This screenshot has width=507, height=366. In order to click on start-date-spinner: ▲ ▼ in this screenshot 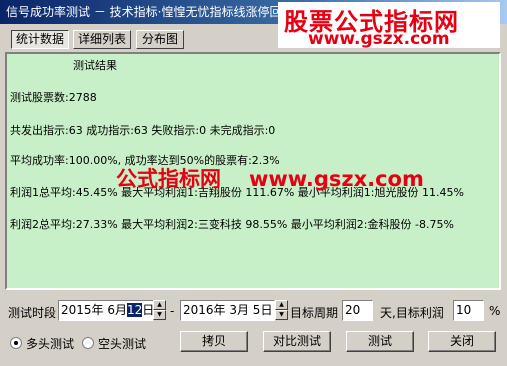, I will do `click(159, 310)`.